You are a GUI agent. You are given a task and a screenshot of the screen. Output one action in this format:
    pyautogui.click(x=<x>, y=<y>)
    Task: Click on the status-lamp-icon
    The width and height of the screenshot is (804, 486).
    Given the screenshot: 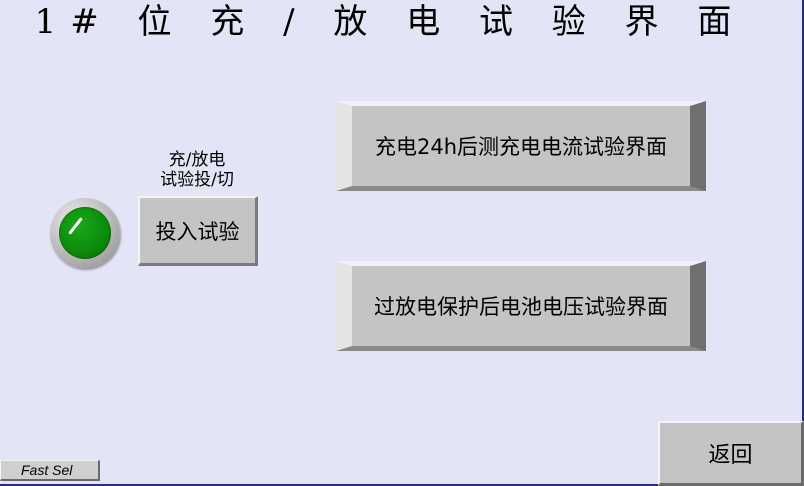 What is the action you would take?
    pyautogui.click(x=85, y=233)
    